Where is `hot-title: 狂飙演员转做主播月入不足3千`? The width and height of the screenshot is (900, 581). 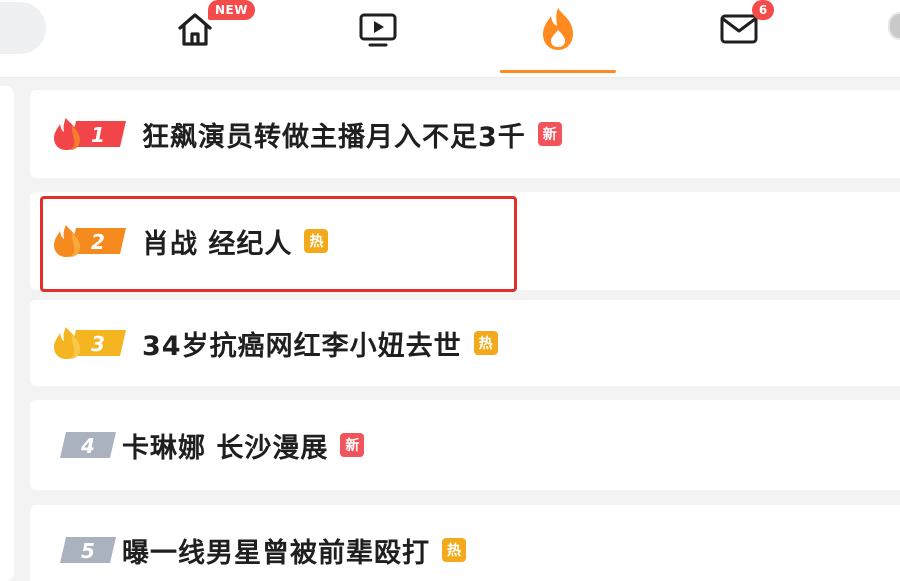 hot-title: 狂飙演员转做主播月入不足3千 is located at coordinates (334, 134).